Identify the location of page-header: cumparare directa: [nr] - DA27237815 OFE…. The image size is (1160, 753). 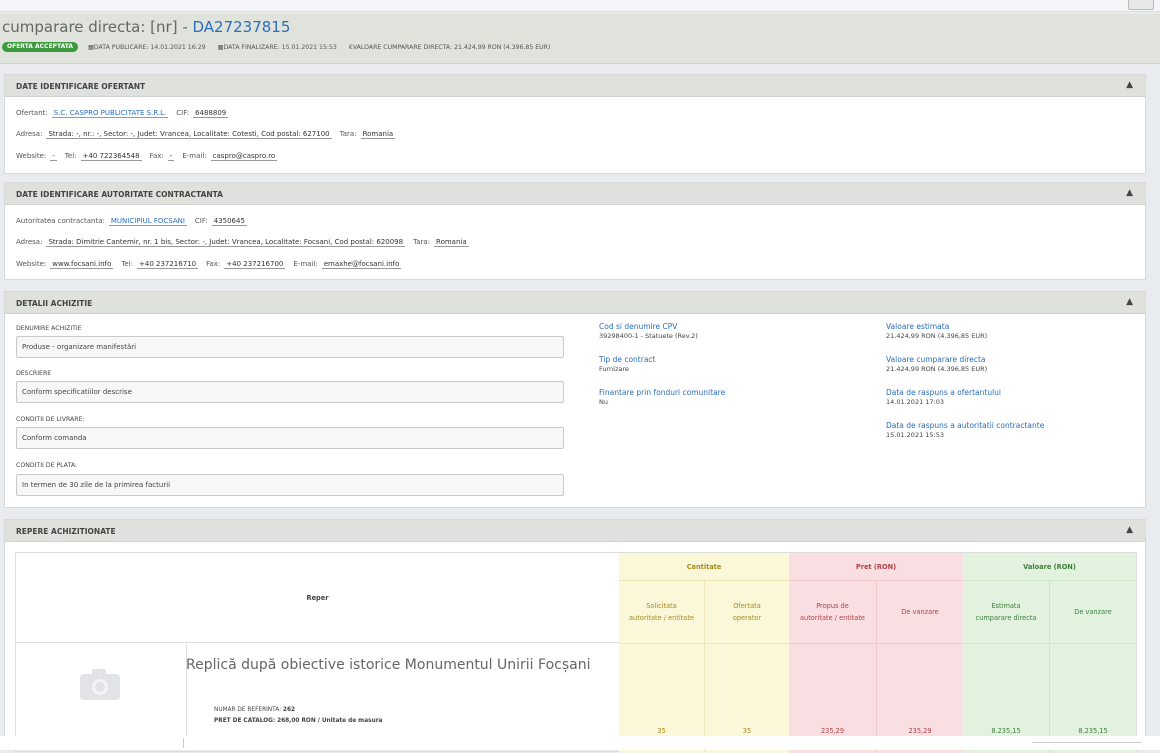
(580, 39).